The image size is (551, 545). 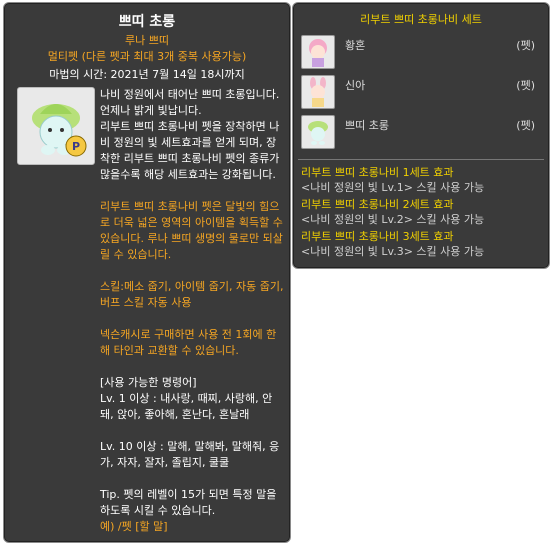 What do you see at coordinates (421, 52) in the screenshot?
I see `set-pet-row: 황혼 (펫)` at bounding box center [421, 52].